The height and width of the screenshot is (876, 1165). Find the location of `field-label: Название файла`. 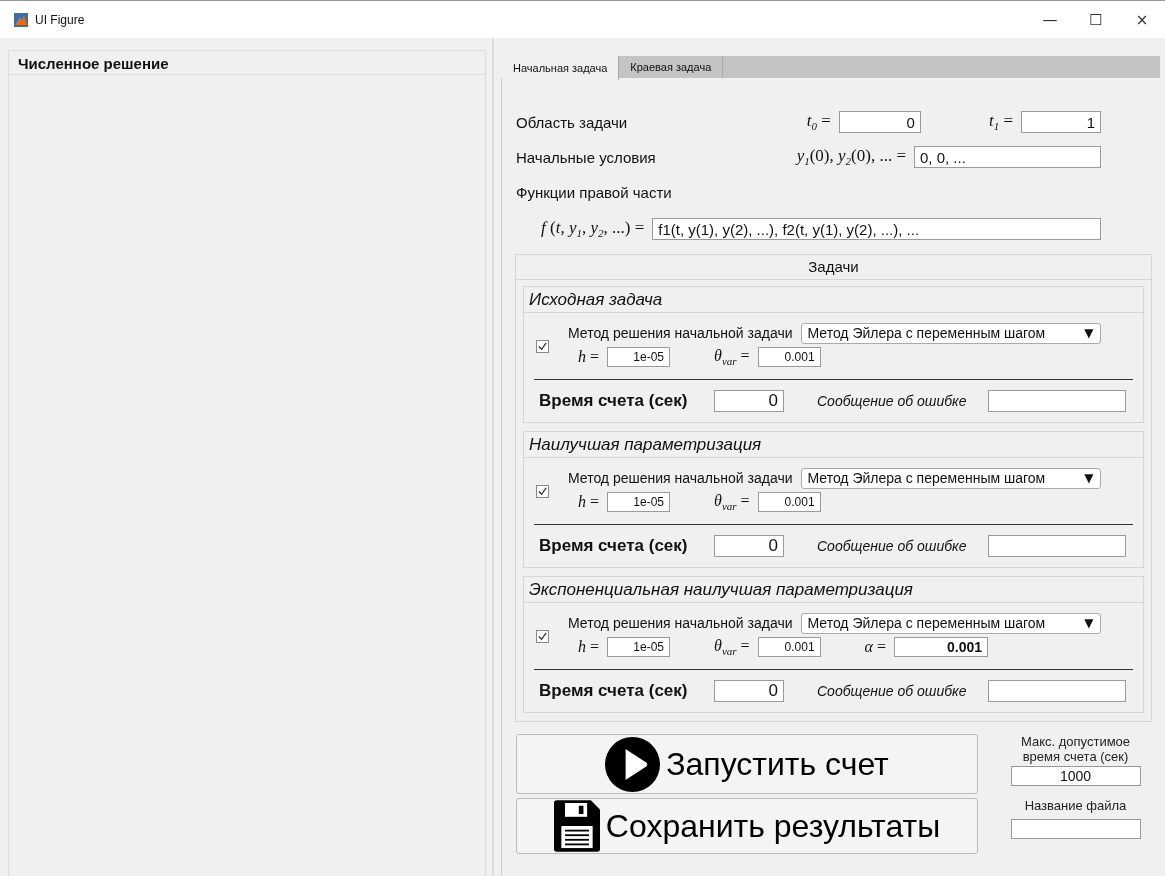

field-label: Название файла is located at coordinates (1075, 805).